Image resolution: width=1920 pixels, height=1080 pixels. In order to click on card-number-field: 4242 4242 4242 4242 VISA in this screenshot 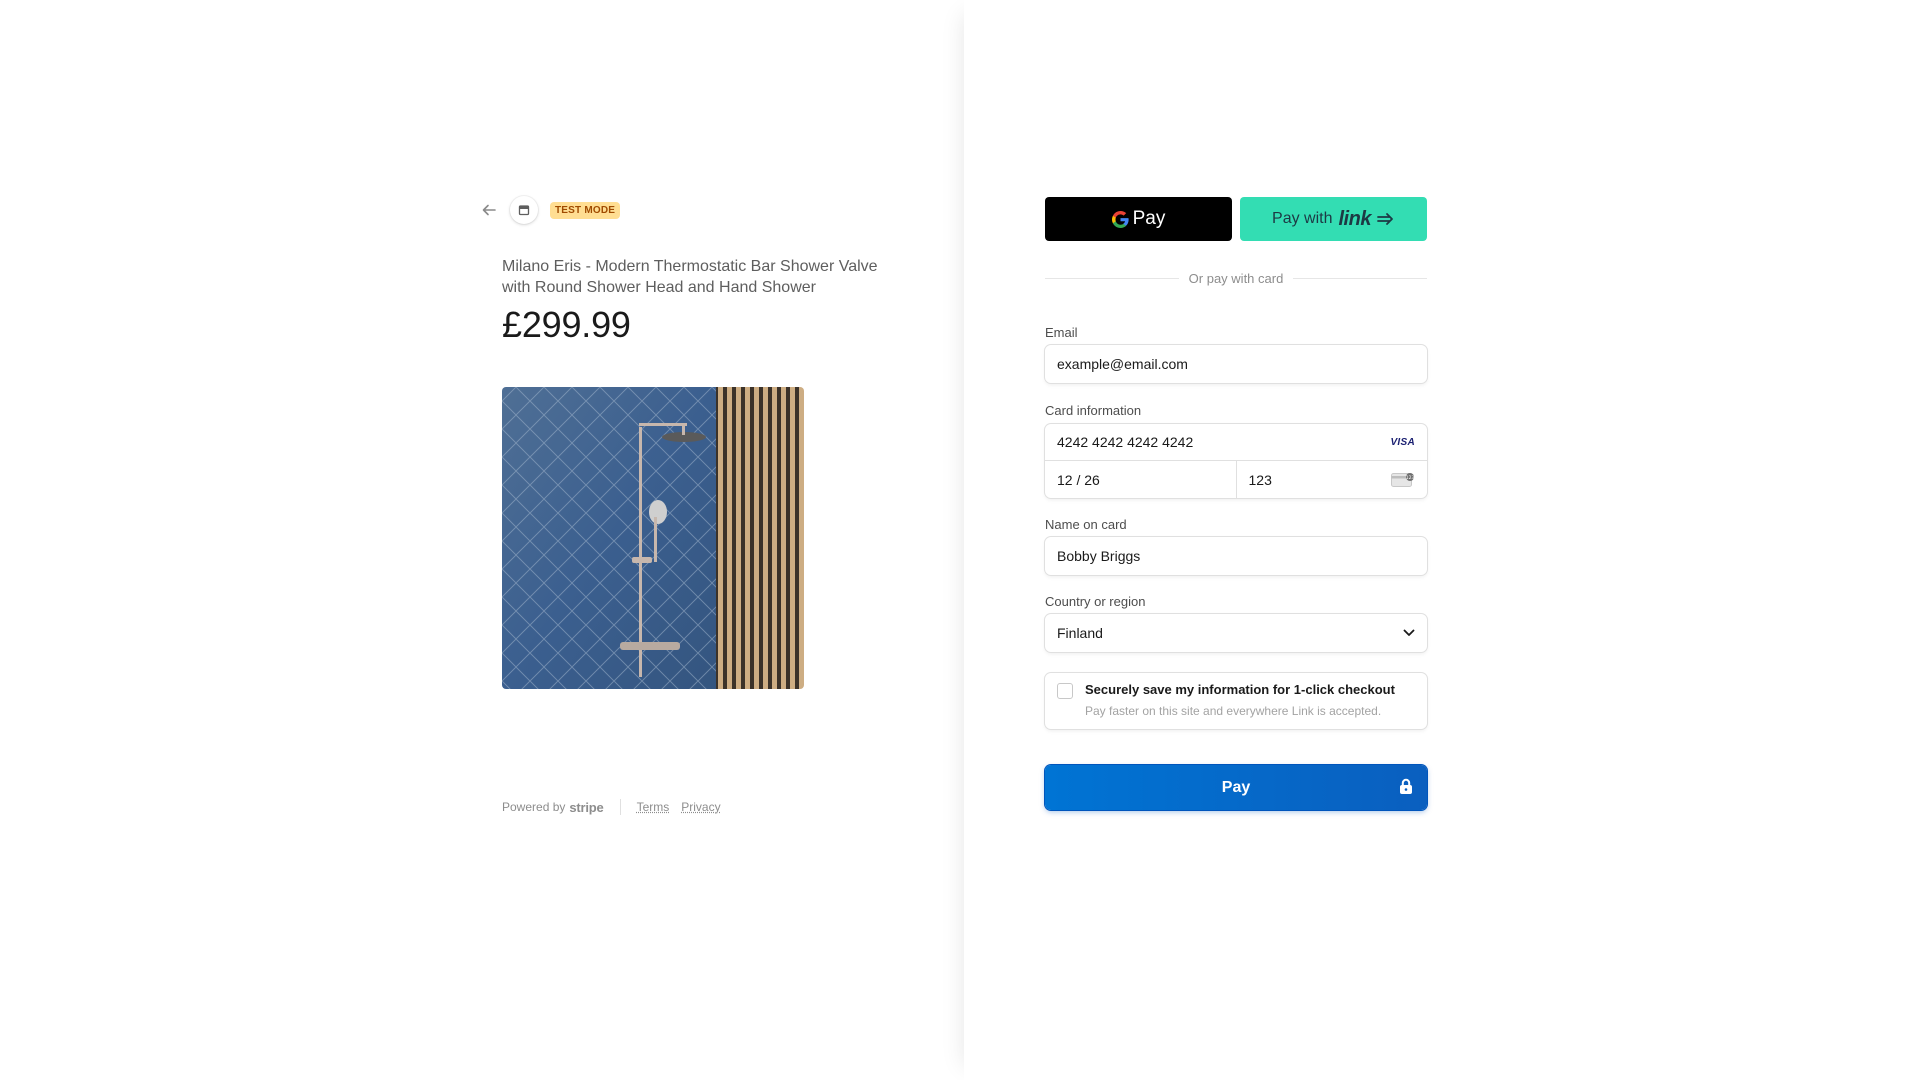, I will do `click(1236, 442)`.